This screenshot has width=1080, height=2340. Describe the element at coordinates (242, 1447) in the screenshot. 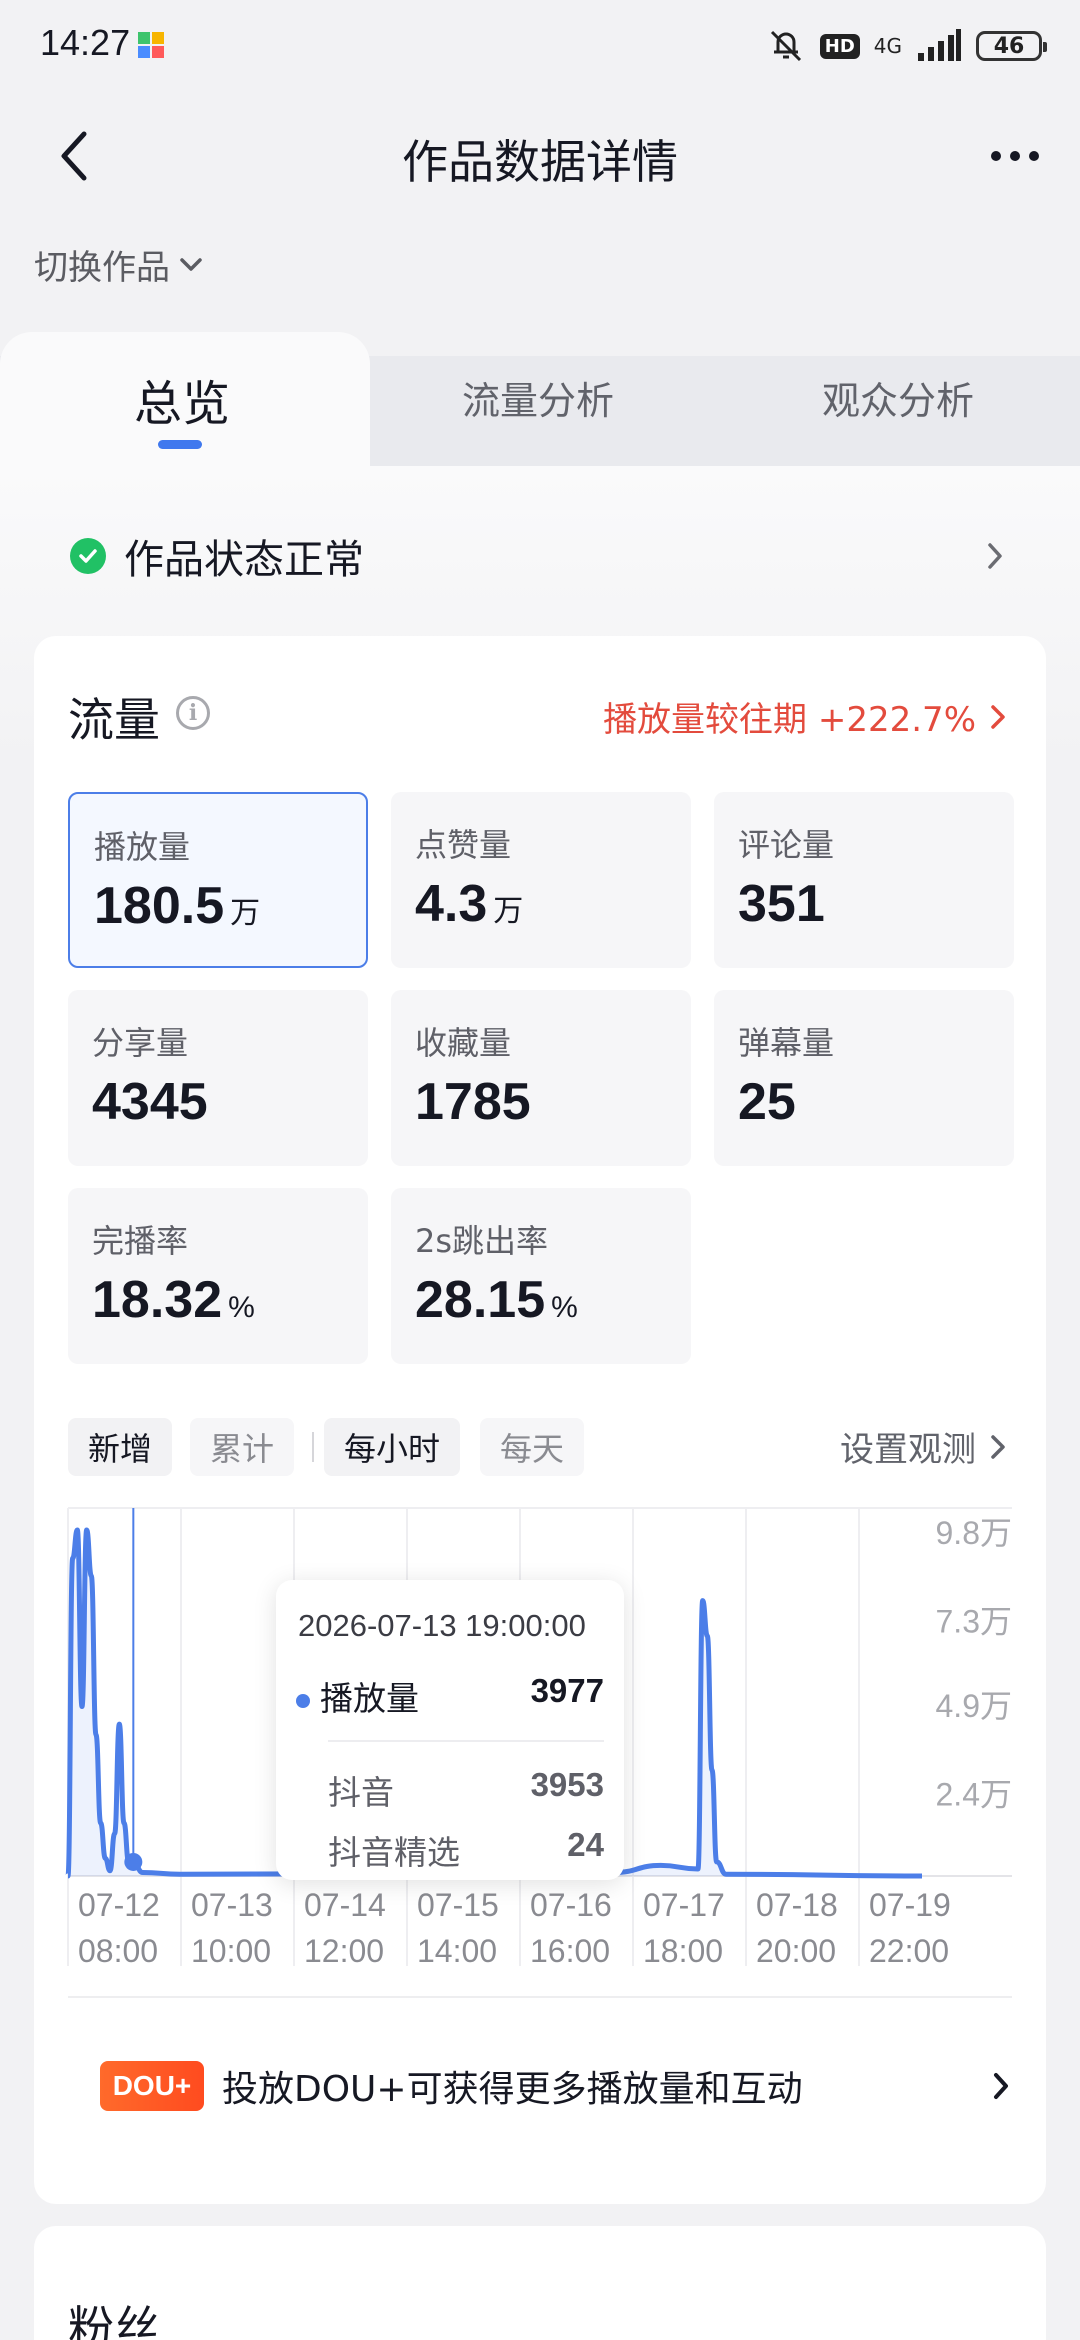

I see `chip-cumulative: 累计` at that location.